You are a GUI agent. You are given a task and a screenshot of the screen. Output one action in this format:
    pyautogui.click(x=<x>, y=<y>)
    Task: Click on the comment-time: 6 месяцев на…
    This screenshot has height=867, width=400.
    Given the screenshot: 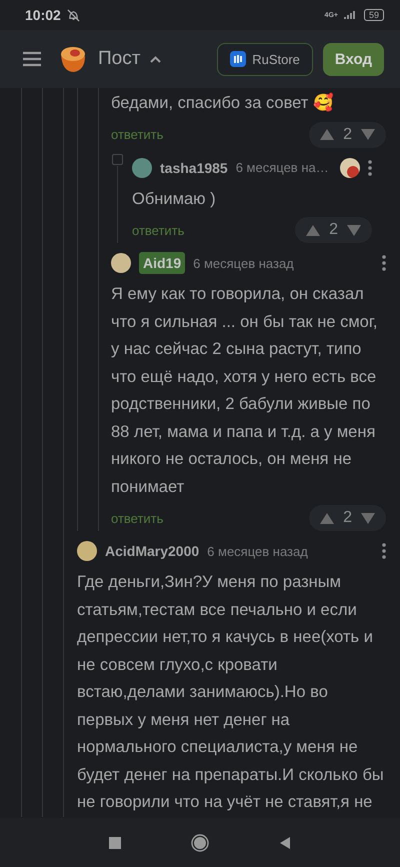 What is the action you would take?
    pyautogui.click(x=283, y=167)
    